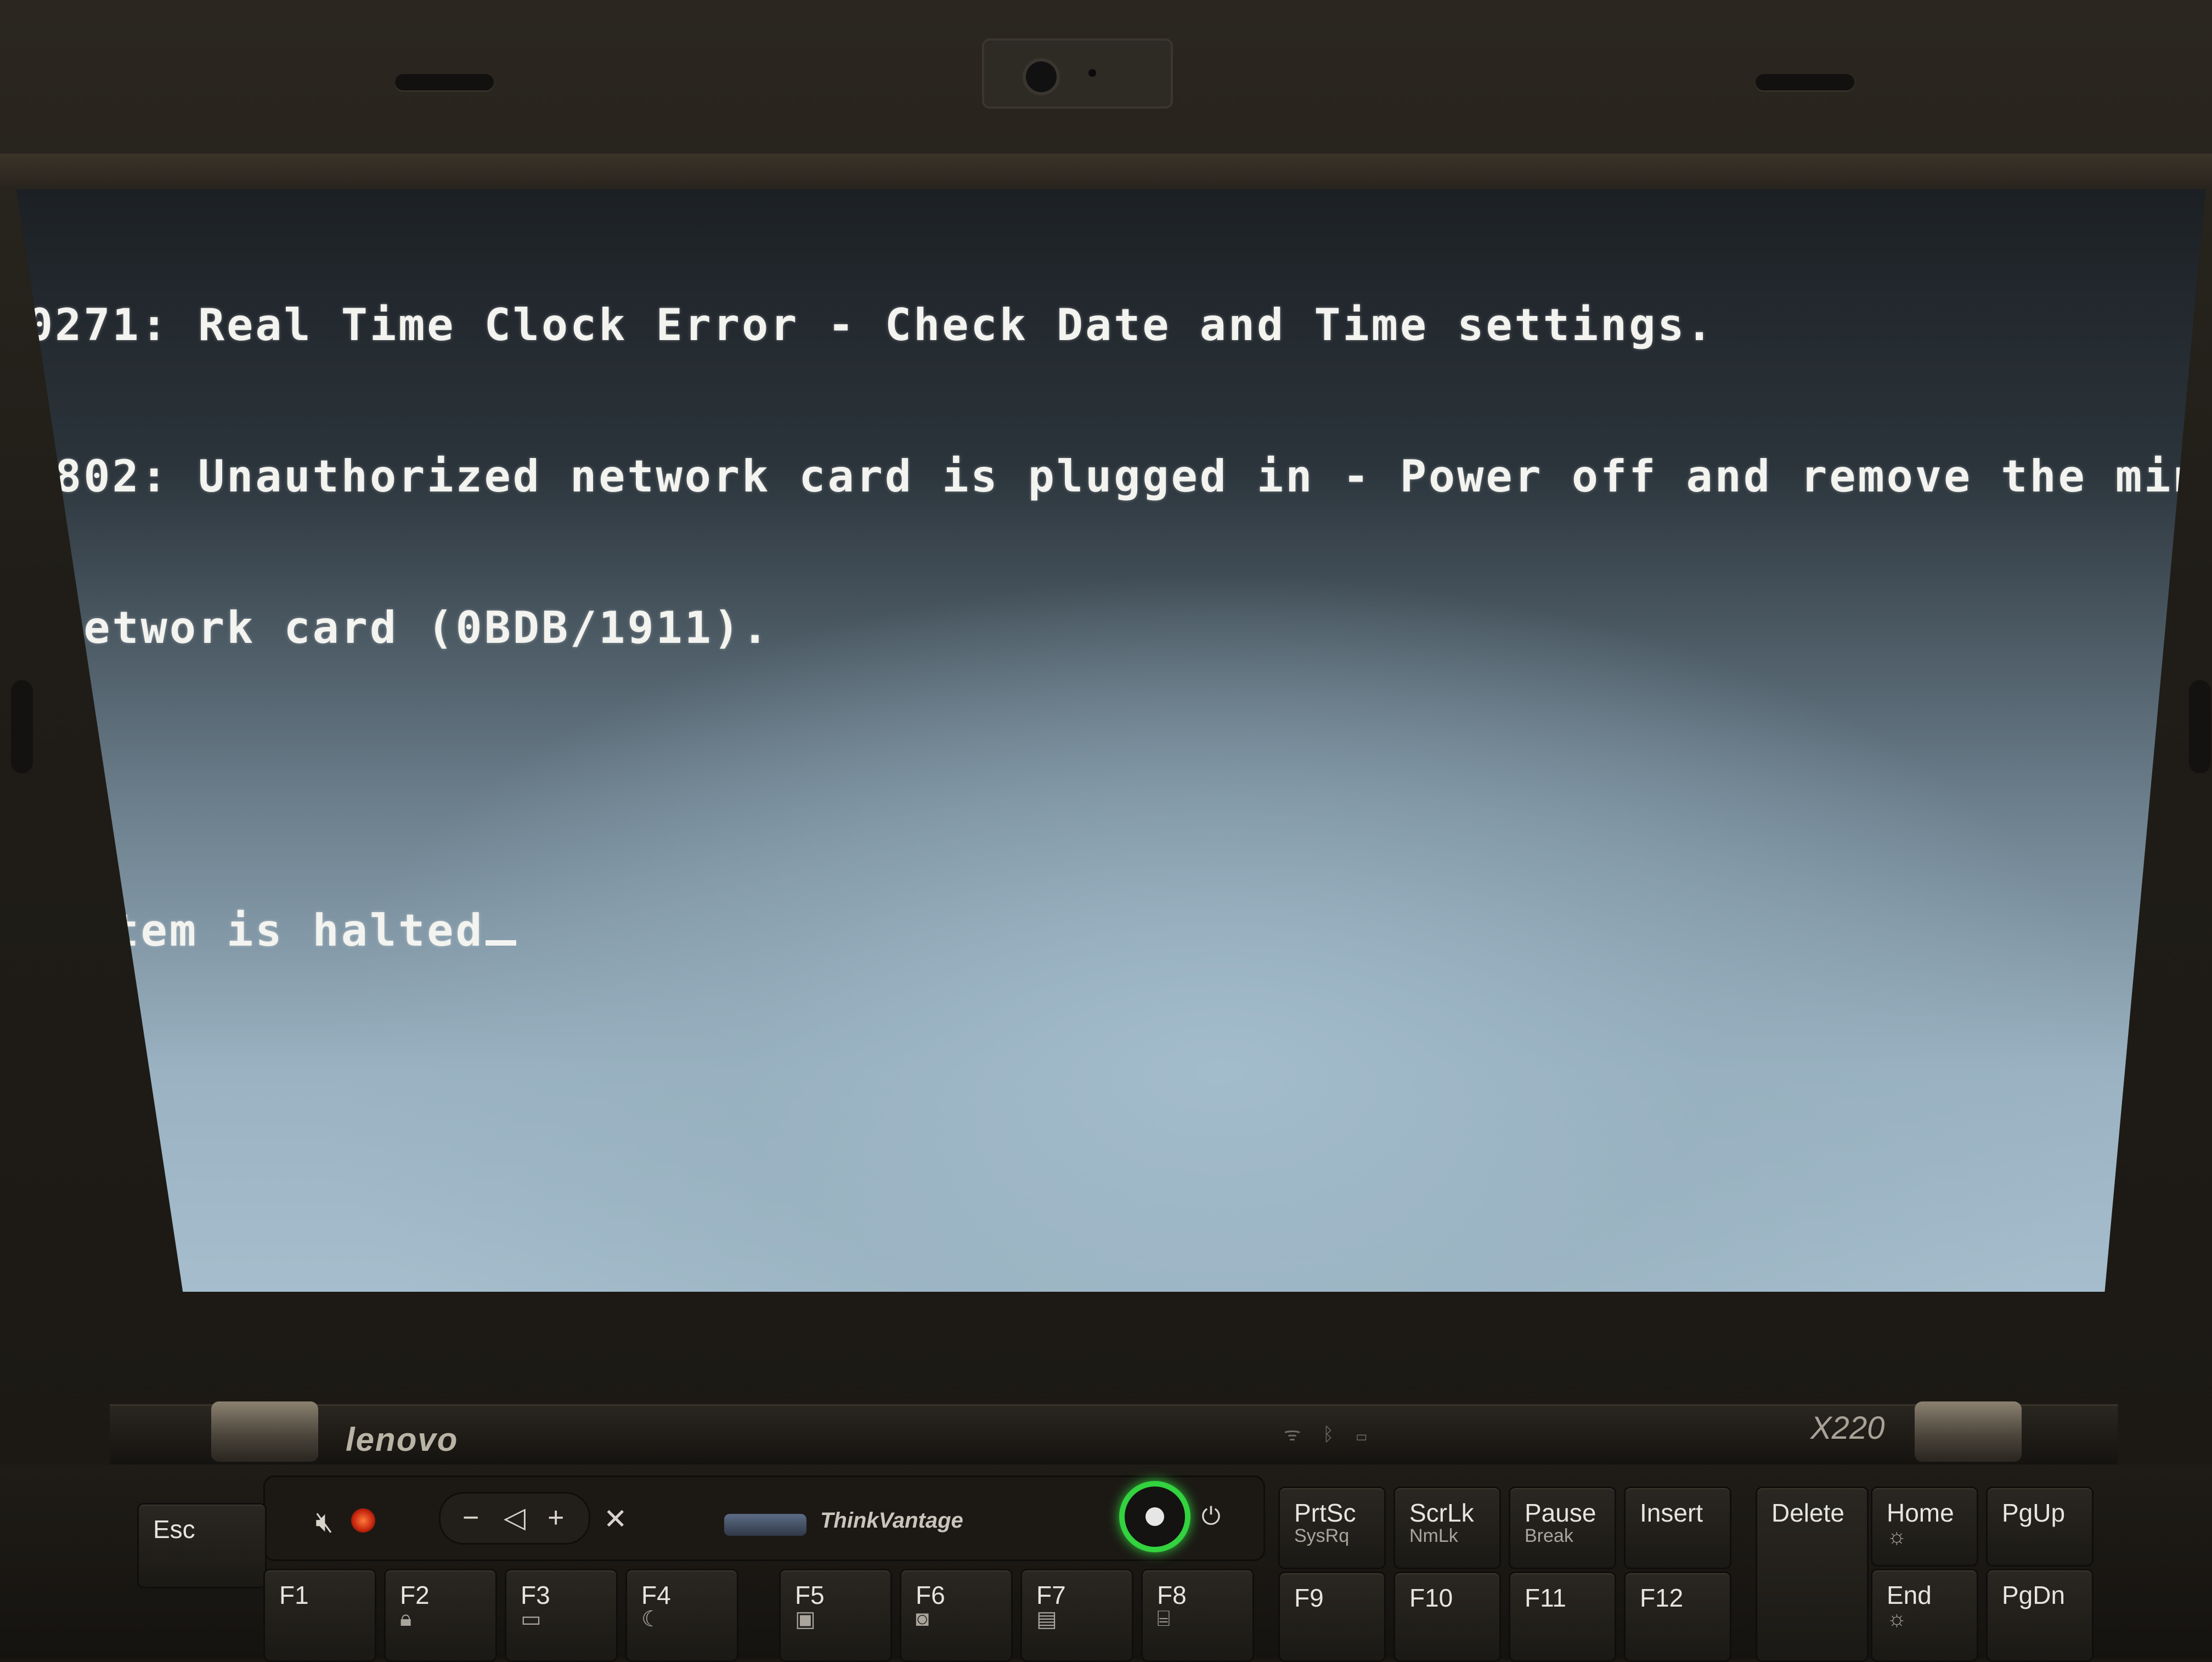 The height and width of the screenshot is (1662, 2212). Describe the element at coordinates (399, 627) in the screenshot. I see `error-line-1802-continued: network card (0BDB/1911).` at that location.